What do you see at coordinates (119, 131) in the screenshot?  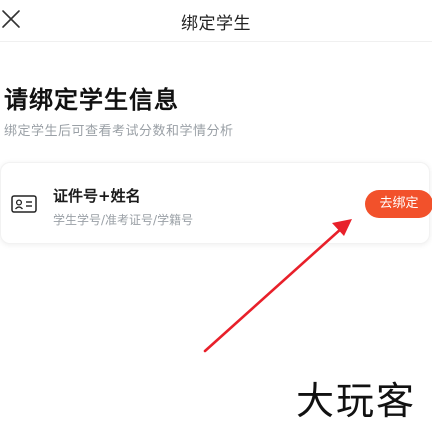 I see `section-subtitle: 绑定学生后可查看考试分数和学情分析` at bounding box center [119, 131].